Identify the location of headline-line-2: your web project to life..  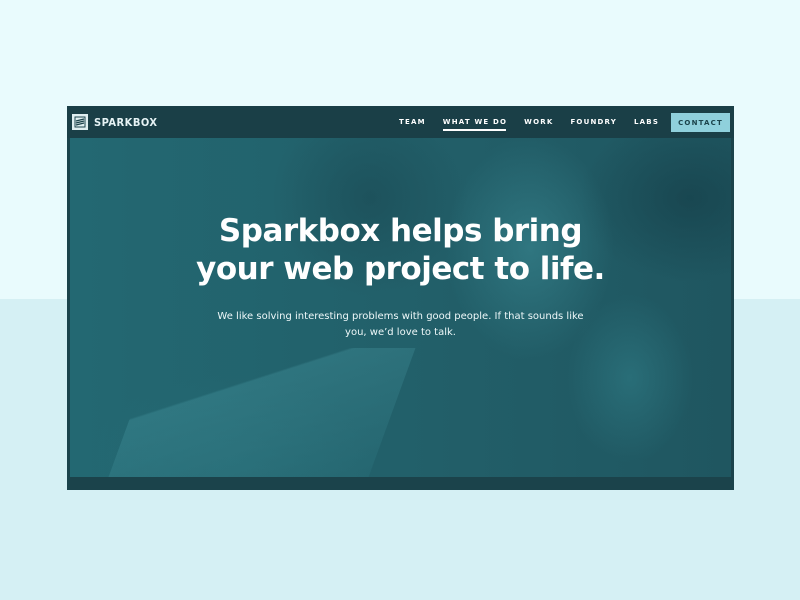
(400, 269).